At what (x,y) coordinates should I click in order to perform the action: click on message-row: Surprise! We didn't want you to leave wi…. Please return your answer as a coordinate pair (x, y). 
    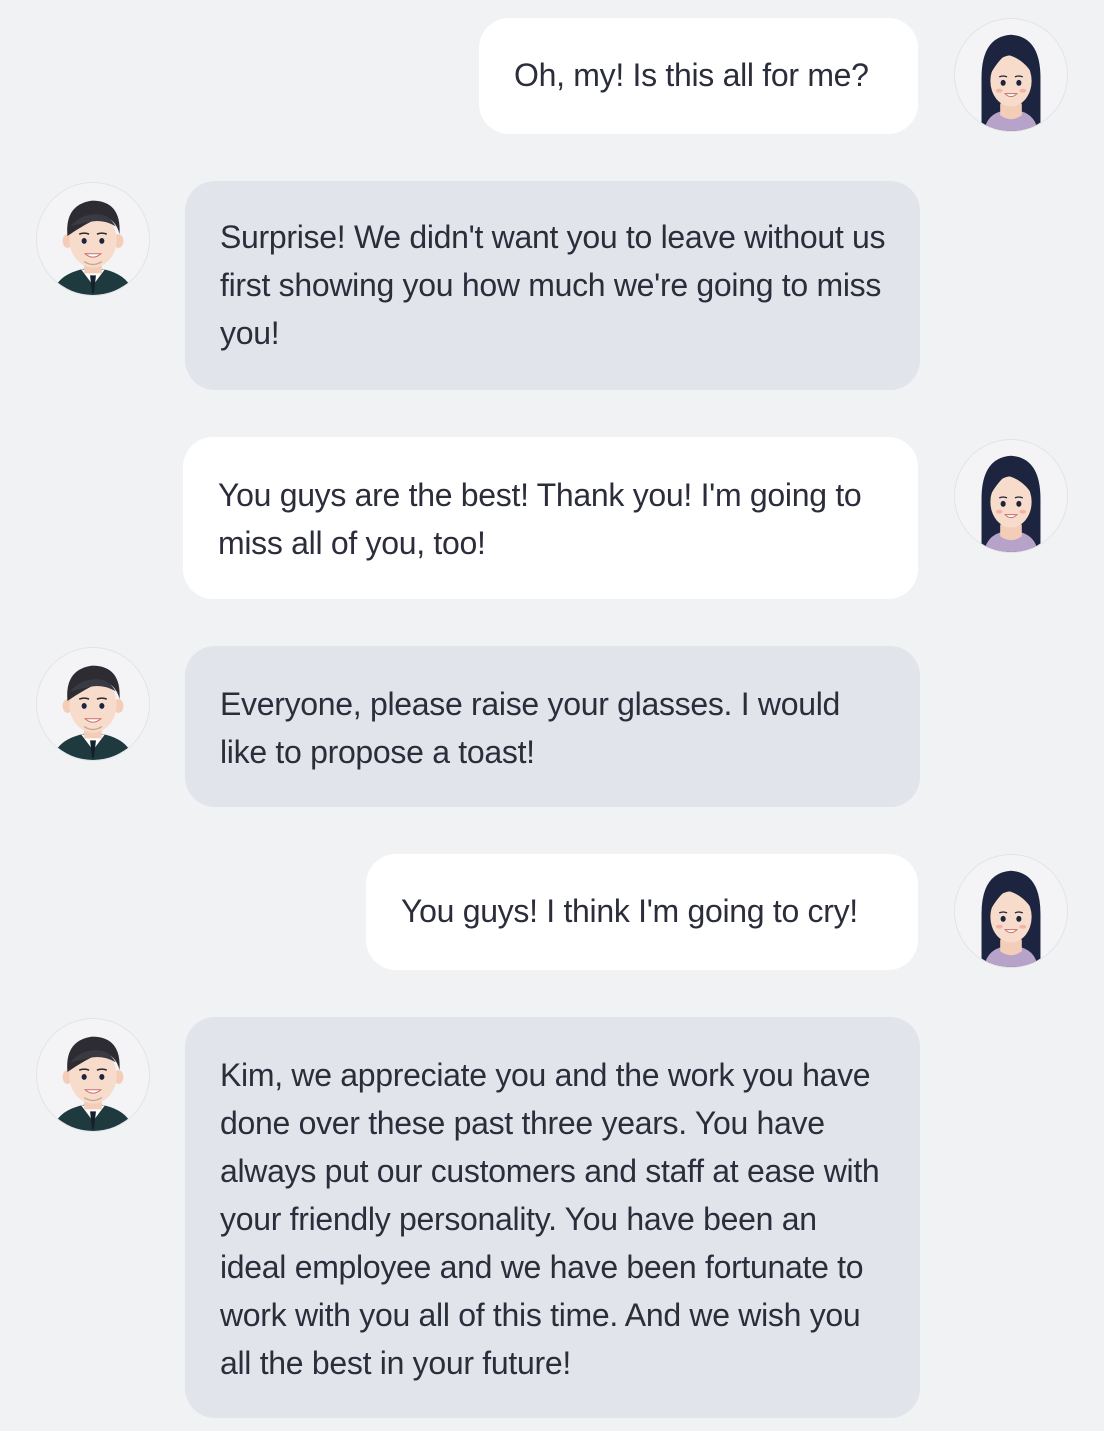
    Looking at the image, I should click on (552, 285).